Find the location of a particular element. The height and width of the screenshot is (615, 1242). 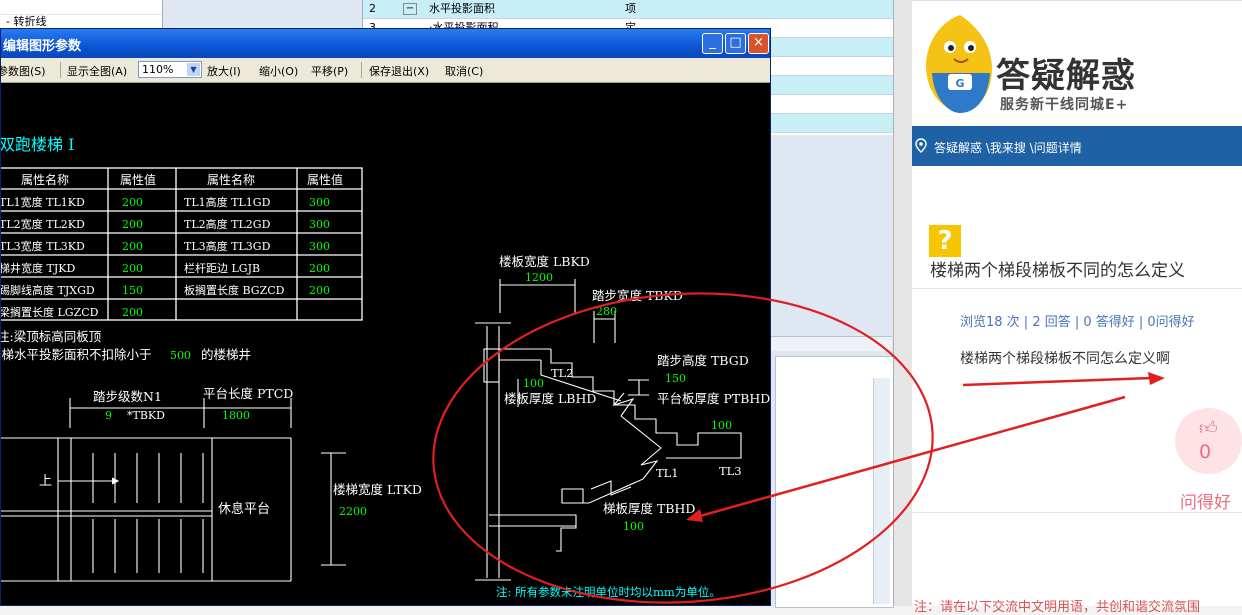

close-button: × is located at coordinates (758, 43).